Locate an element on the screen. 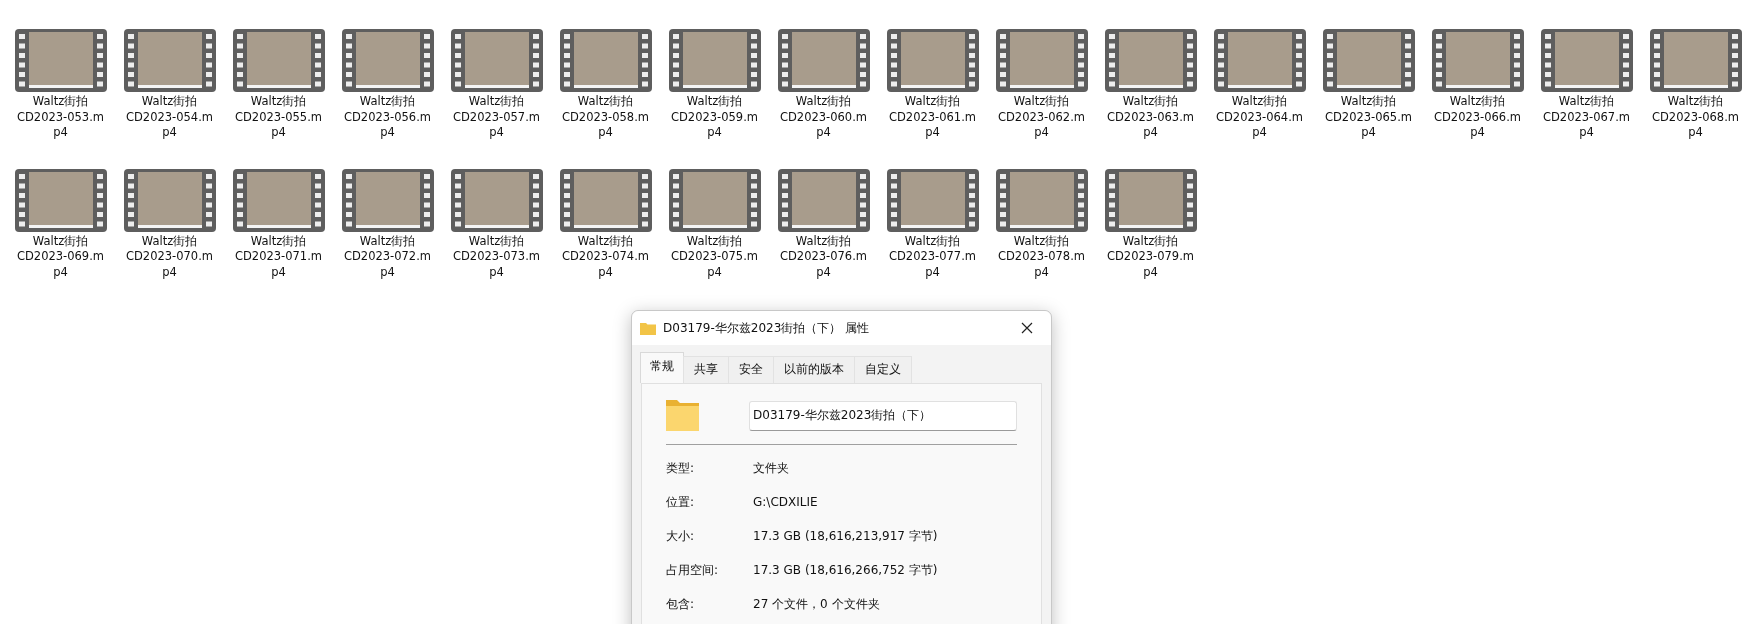 The image size is (1750, 624). file-name: Waltz街拍 CD2023-055.m p4 is located at coordinates (278, 117).